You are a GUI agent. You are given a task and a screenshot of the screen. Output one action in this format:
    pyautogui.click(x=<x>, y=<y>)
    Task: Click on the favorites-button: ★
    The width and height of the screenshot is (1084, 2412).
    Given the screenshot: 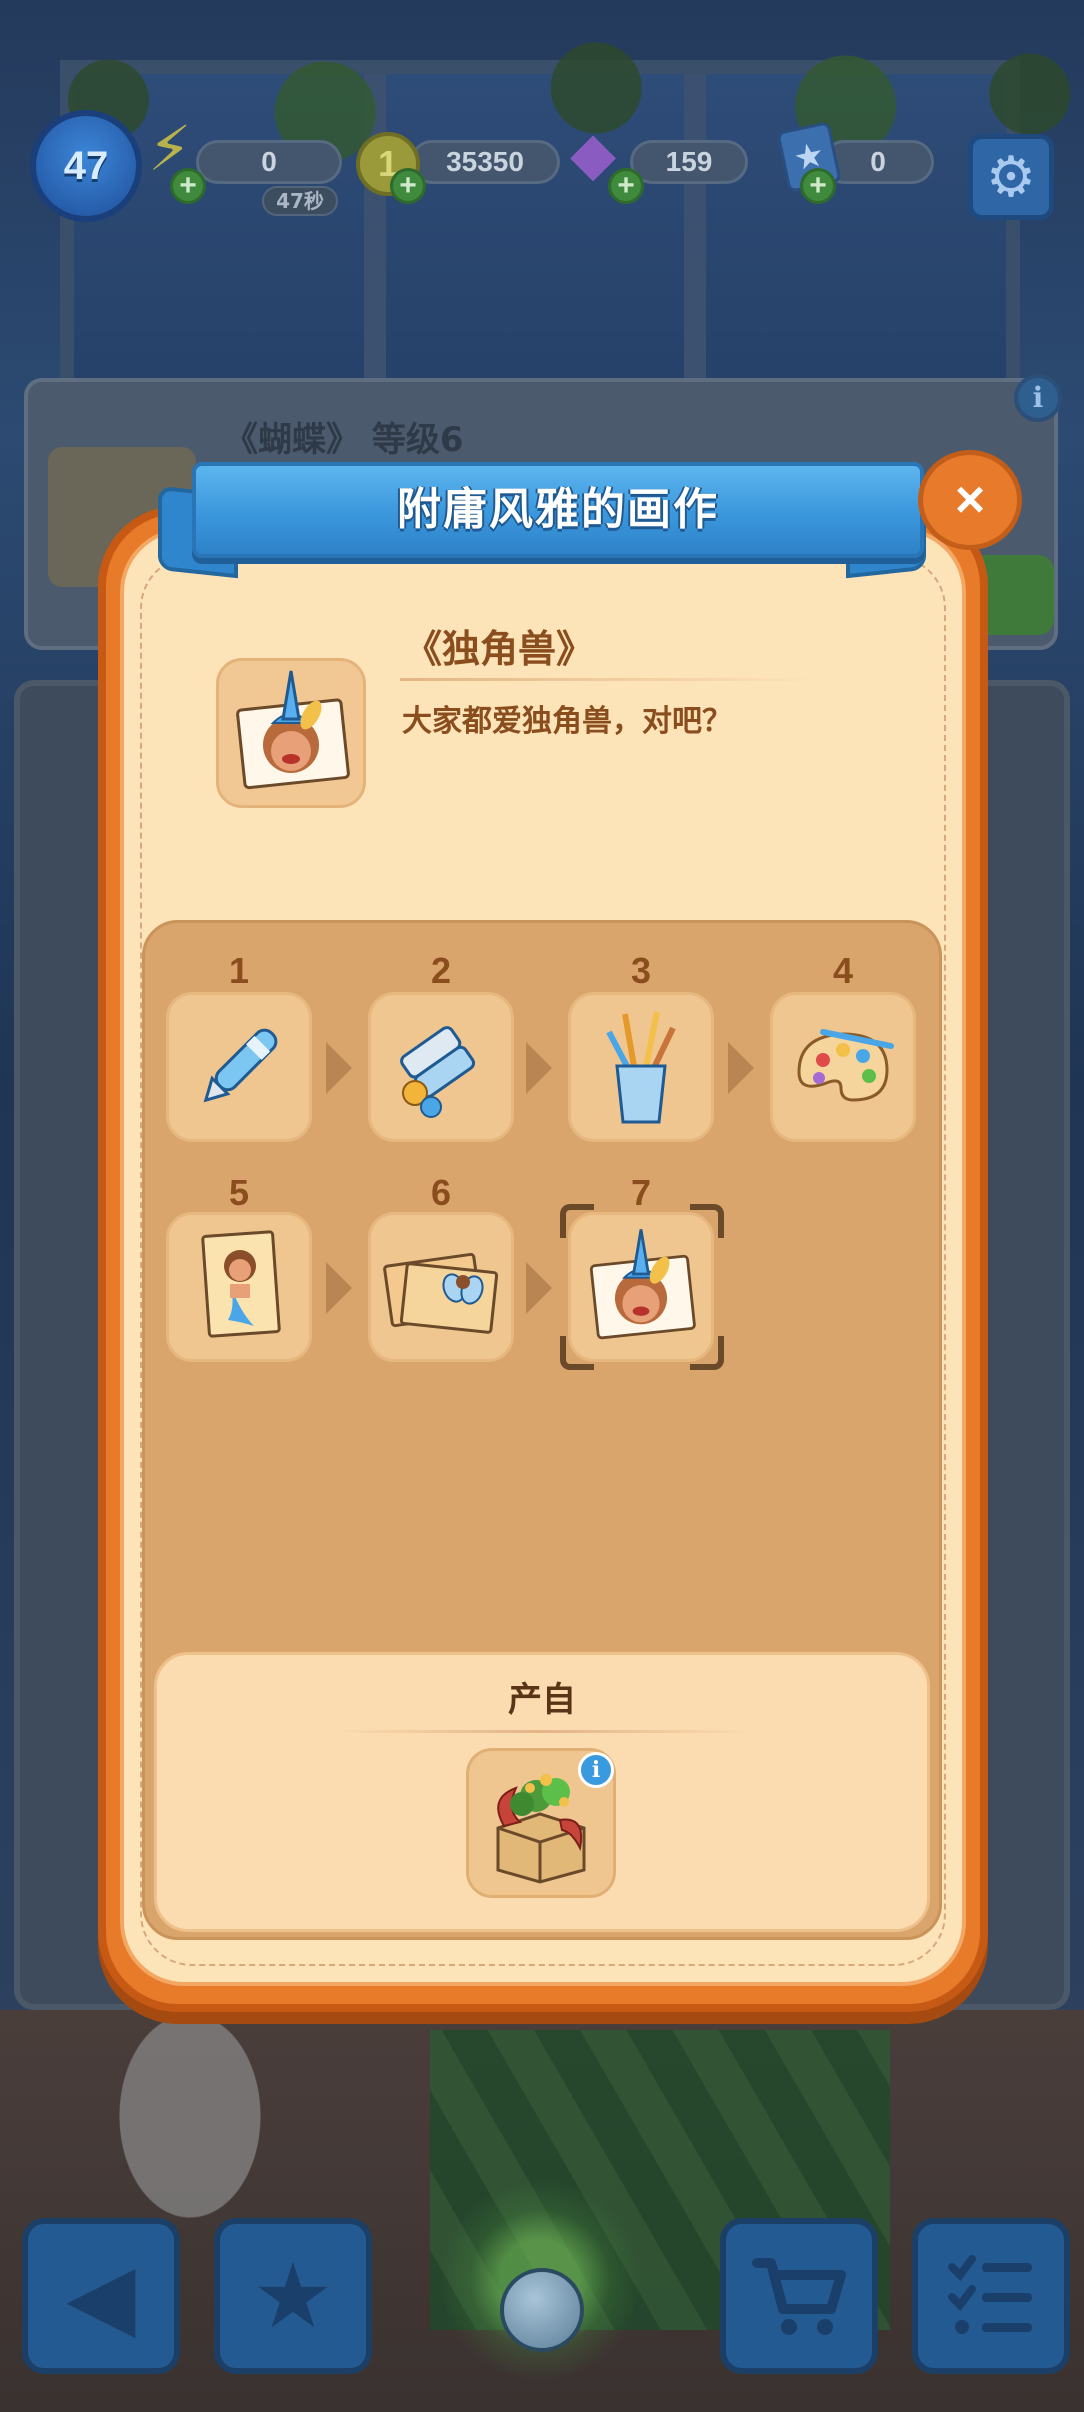 What is the action you would take?
    pyautogui.click(x=293, y=2296)
    